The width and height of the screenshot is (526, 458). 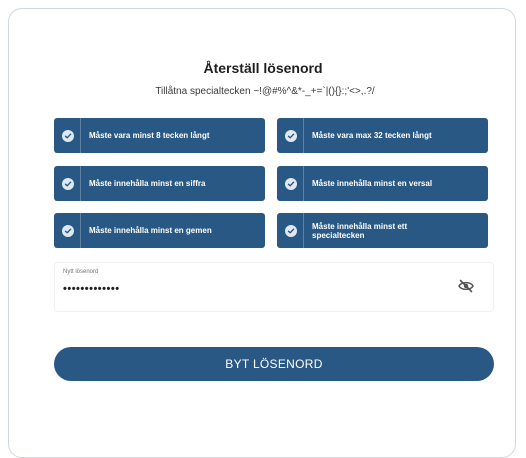 What do you see at coordinates (253, 289) in the screenshot?
I see `new-password-input` at bounding box center [253, 289].